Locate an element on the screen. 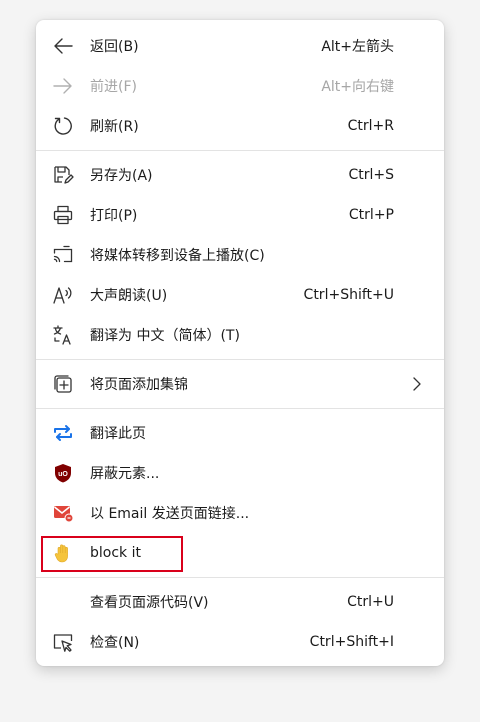 Image resolution: width=480 pixels, height=722 pixels. menu-item-read-aloud: 大声朗读(U) Ctrl+Shift+U is located at coordinates (240, 295).